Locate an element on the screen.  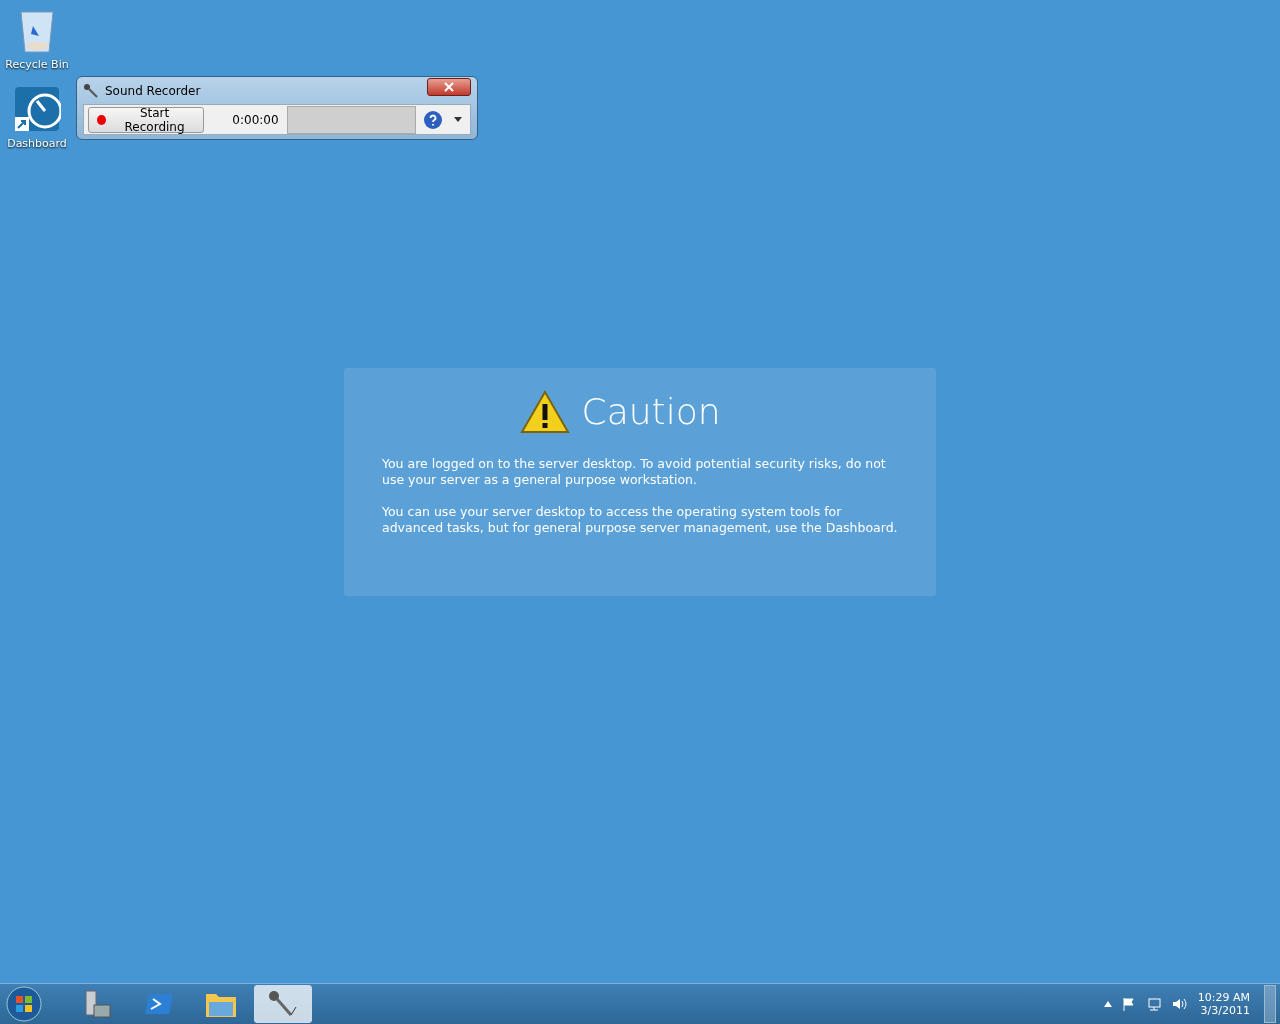
start-button is located at coordinates (24, 1004).